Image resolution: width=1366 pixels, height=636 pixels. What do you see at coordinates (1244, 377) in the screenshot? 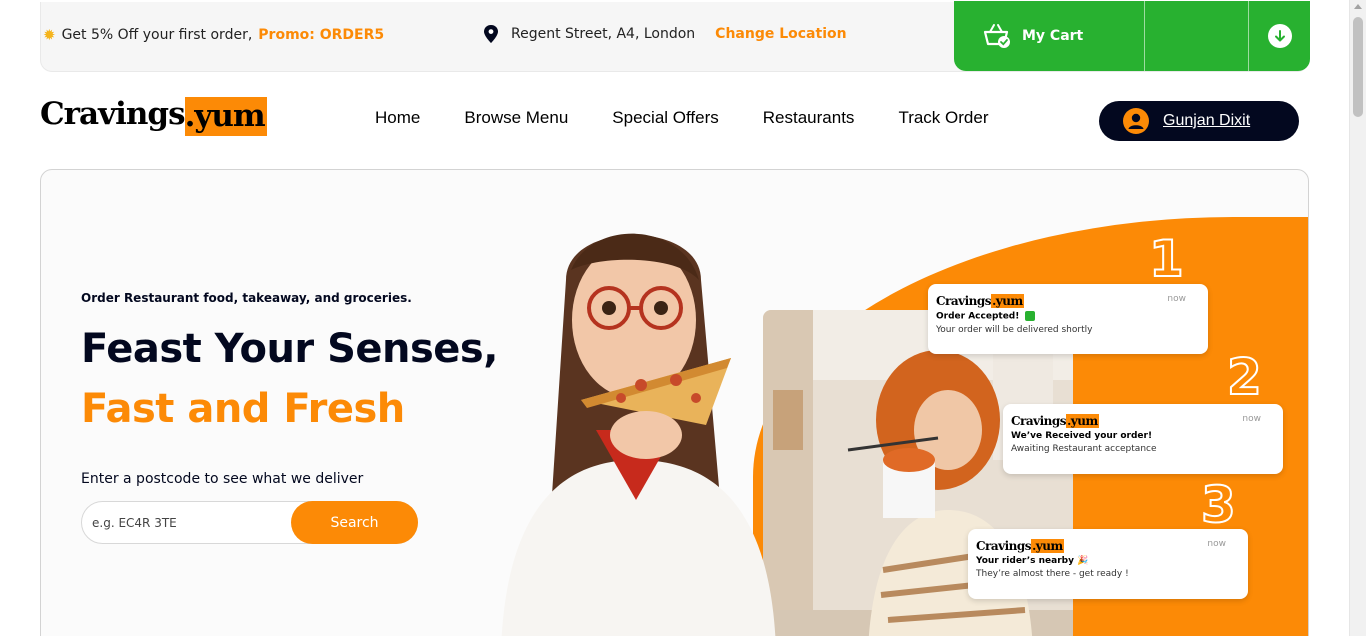
I see `step-number-2: 2` at bounding box center [1244, 377].